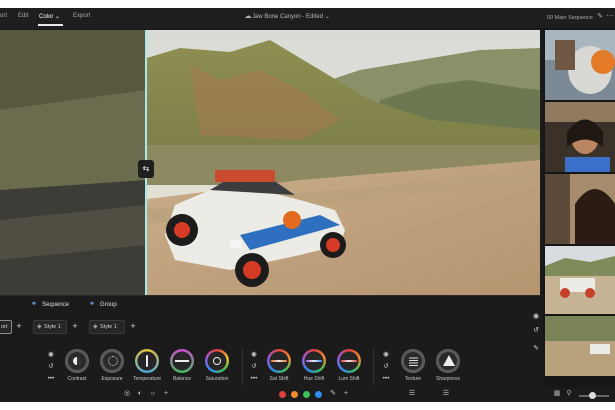 The height and width of the screenshot is (410, 615). I want to click on filter-icon: ⚲, so click(569, 394).